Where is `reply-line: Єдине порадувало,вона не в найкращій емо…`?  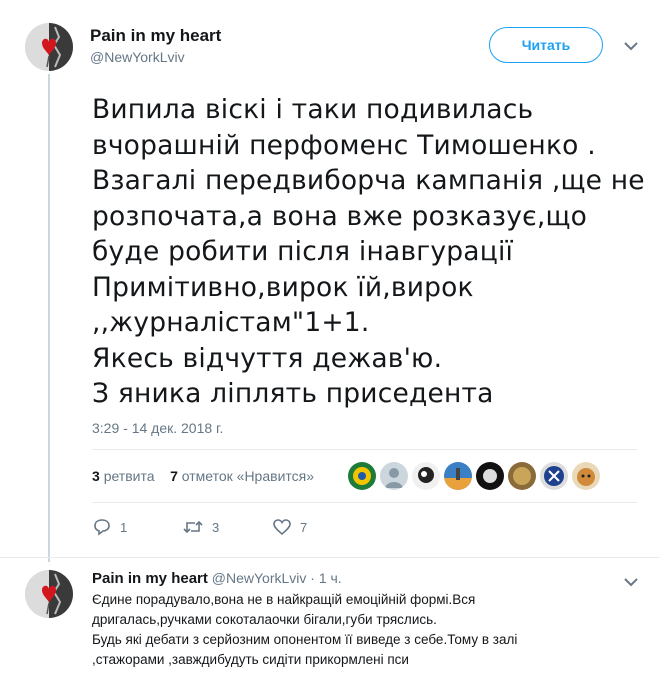 reply-line: Єдине порадувало,вона не в найкращій емо… is located at coordinates (284, 599).